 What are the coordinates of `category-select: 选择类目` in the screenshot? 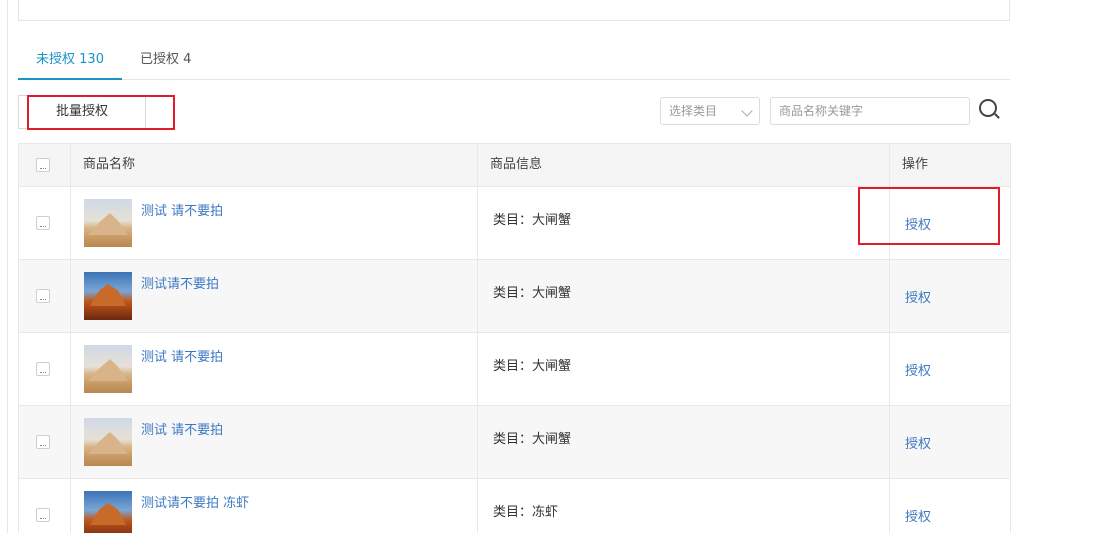 It's located at (710, 111).